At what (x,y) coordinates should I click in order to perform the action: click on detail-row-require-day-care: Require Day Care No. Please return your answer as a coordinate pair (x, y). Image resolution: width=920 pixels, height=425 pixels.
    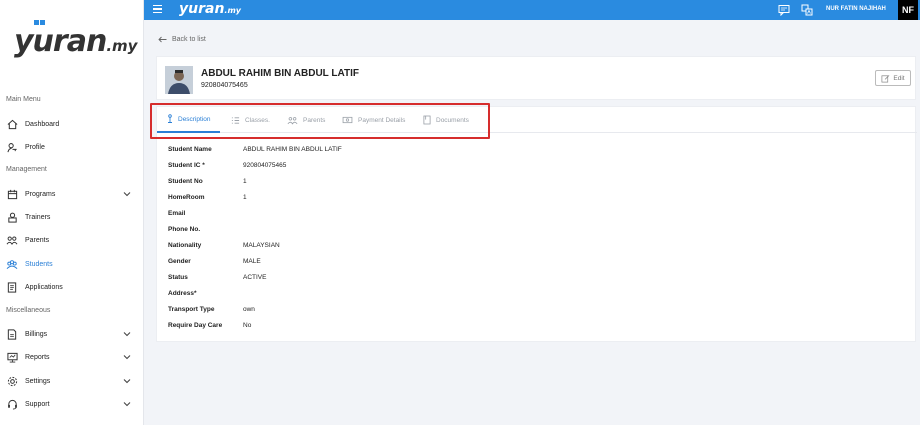
    Looking at the image, I should click on (210, 325).